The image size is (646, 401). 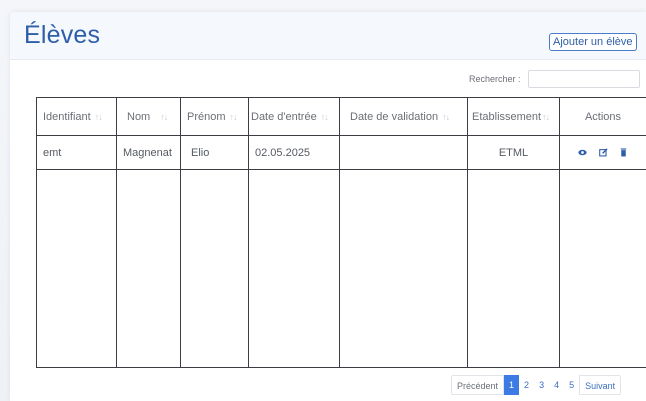 I want to click on page-button-2: 2, so click(x=526, y=385).